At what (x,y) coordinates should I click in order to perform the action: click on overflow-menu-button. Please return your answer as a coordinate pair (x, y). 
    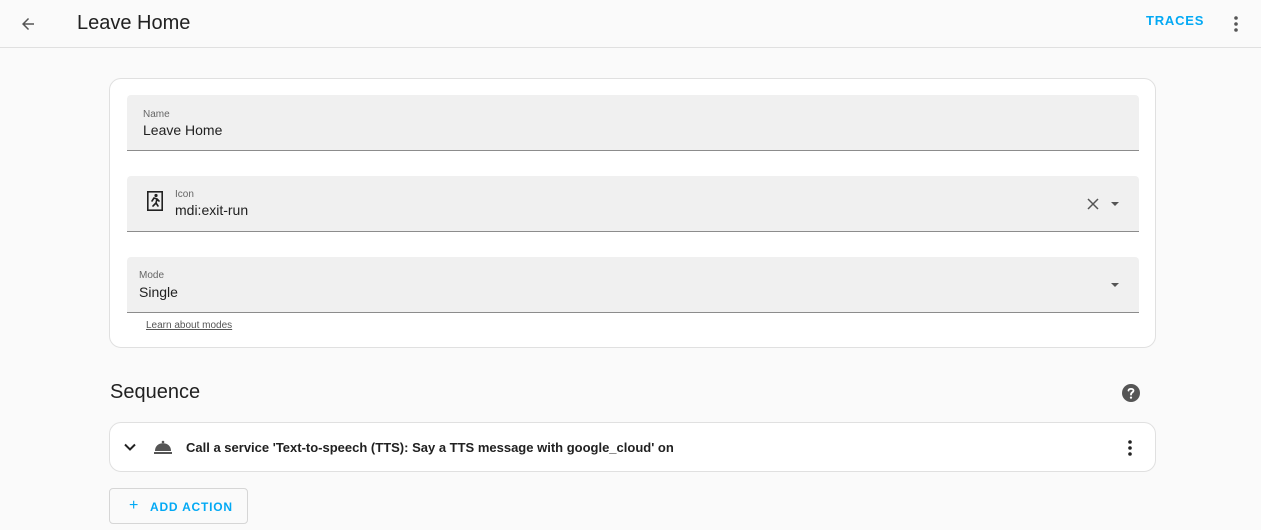
    Looking at the image, I should click on (1236, 24).